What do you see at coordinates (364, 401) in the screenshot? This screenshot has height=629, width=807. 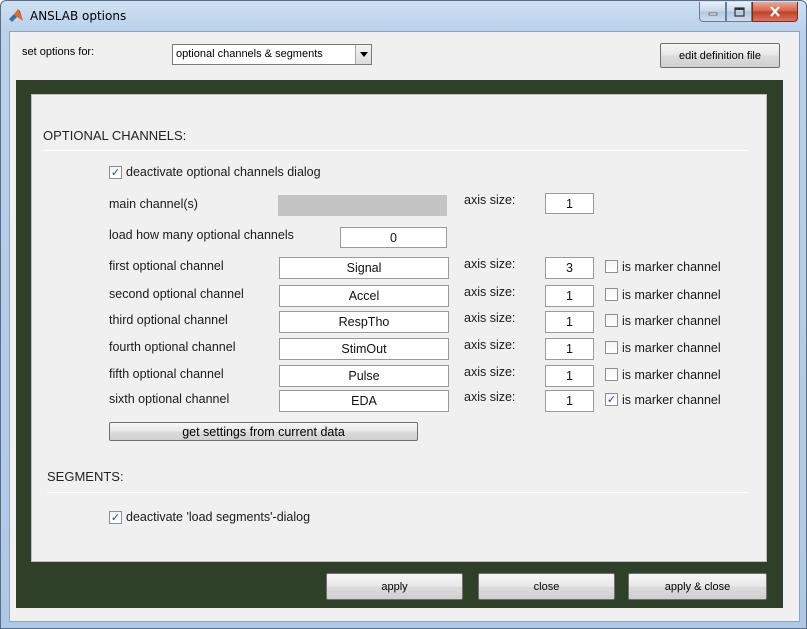 I see `optional-channel-name-field: EDA` at bounding box center [364, 401].